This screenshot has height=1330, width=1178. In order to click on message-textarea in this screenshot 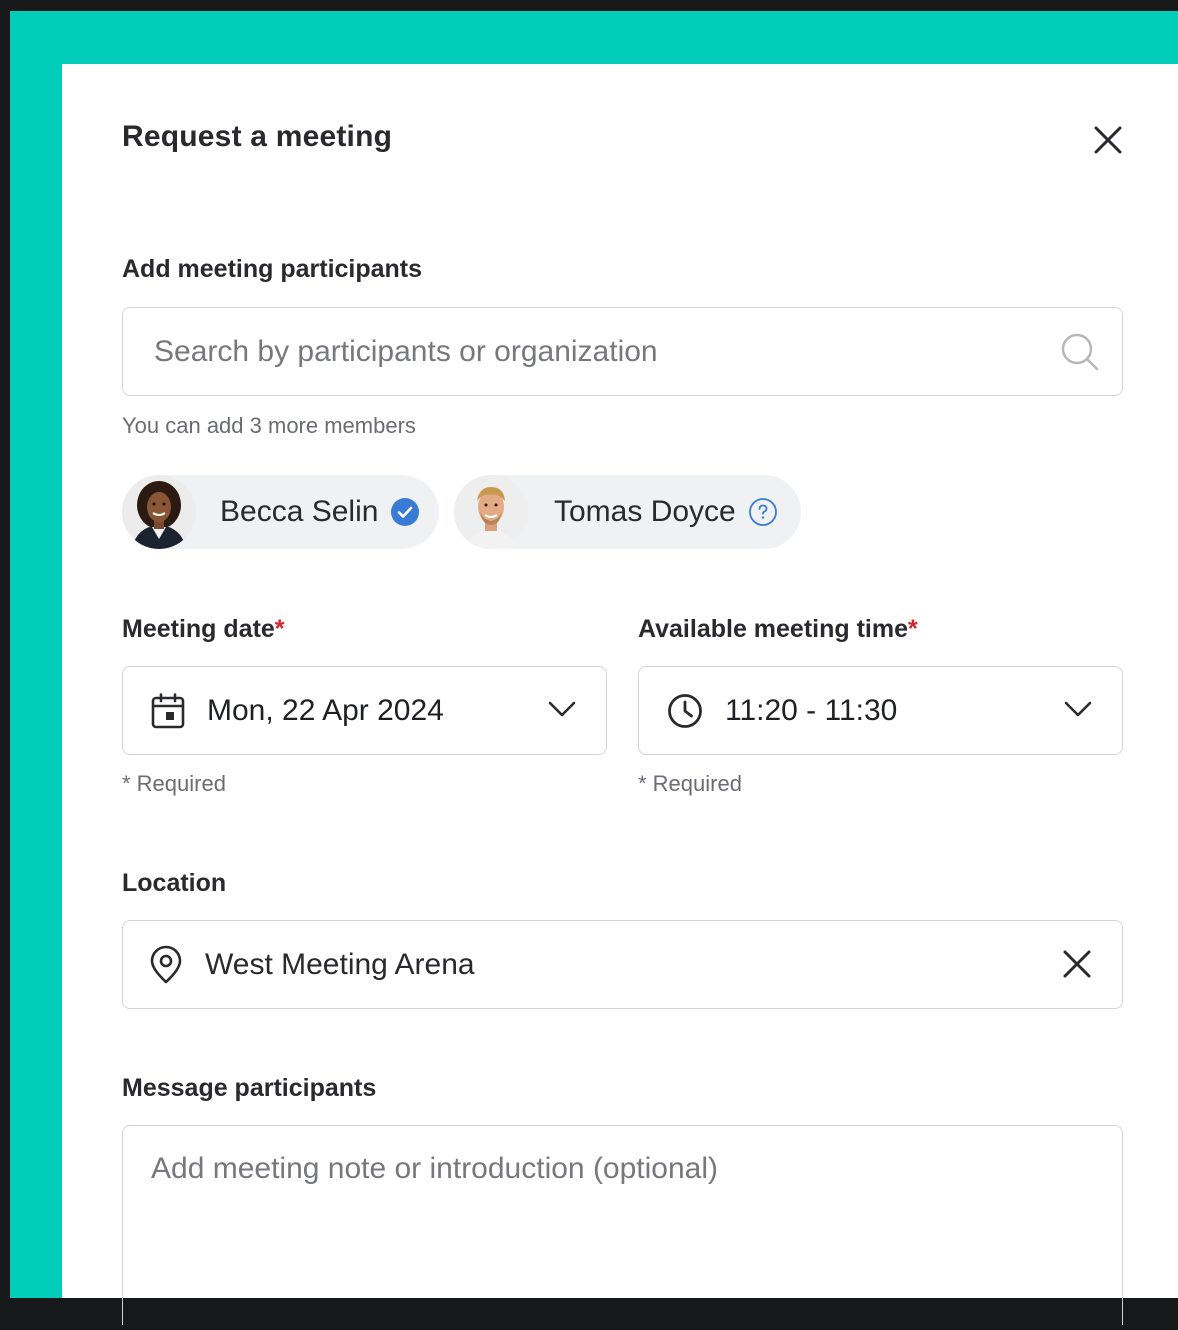, I will do `click(622, 1225)`.